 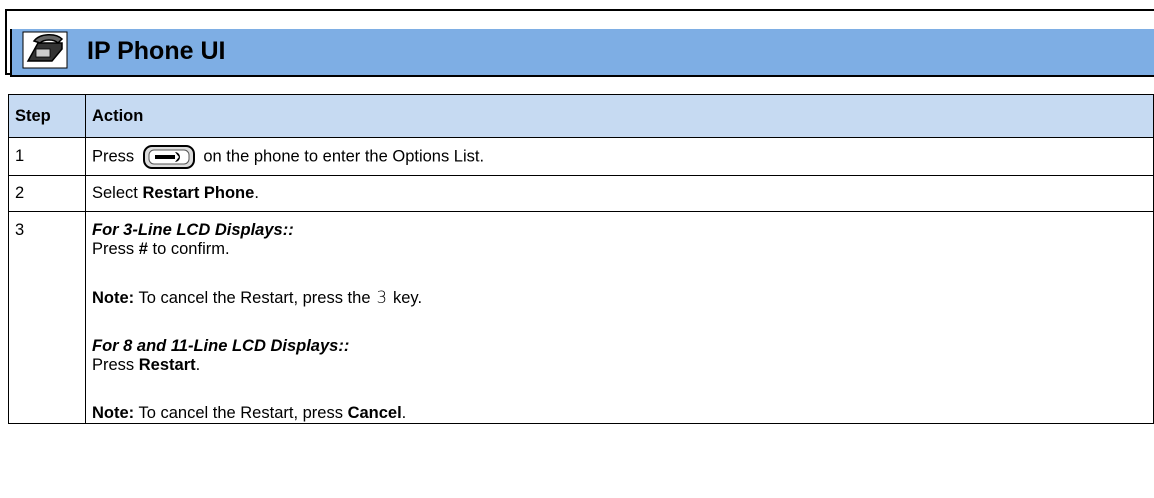 What do you see at coordinates (143, 249) in the screenshot?
I see `hash-key-label: #` at bounding box center [143, 249].